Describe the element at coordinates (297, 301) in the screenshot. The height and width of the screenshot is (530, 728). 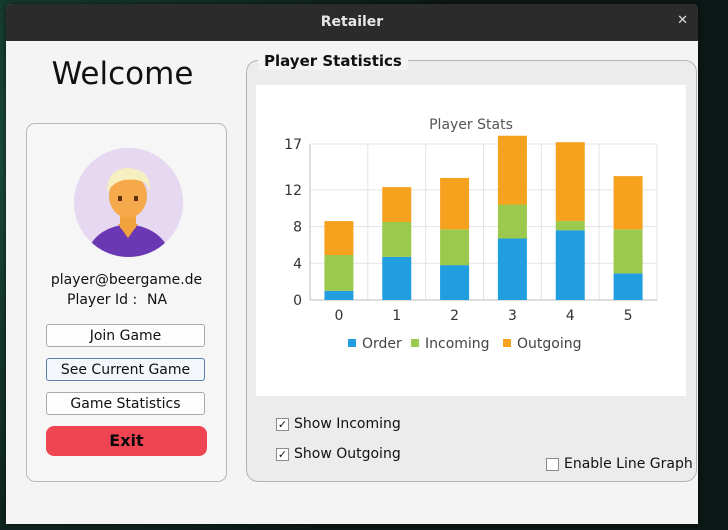
I see `y-tick-label: 0` at that location.